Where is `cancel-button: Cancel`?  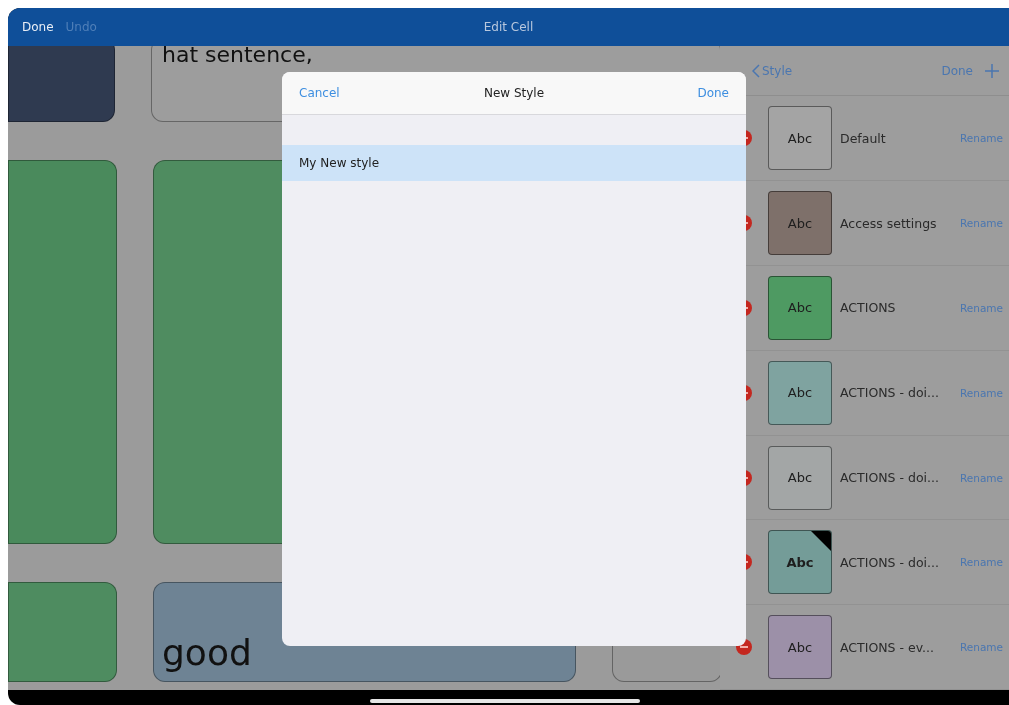
cancel-button: Cancel is located at coordinates (319, 93).